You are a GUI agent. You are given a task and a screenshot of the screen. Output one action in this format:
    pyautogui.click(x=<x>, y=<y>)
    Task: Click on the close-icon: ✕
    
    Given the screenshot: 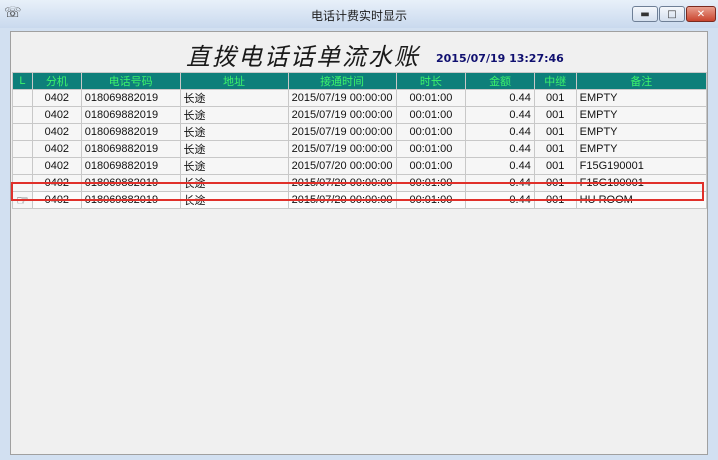 What is the action you would take?
    pyautogui.click(x=701, y=14)
    